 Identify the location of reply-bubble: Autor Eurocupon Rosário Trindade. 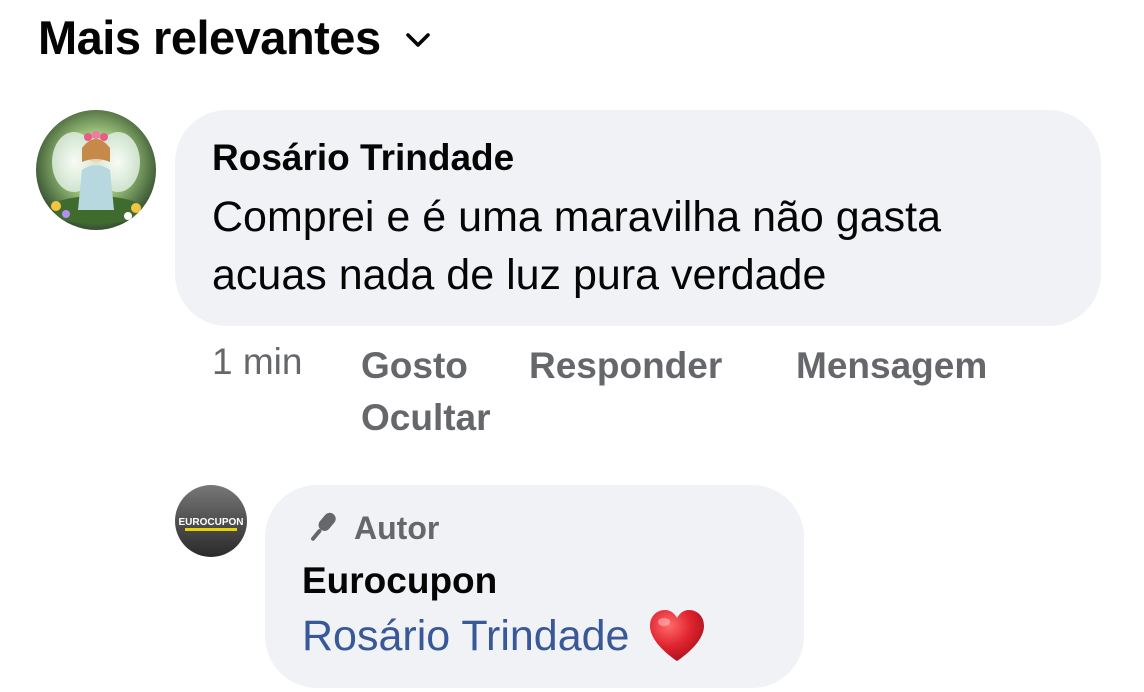
(534, 586).